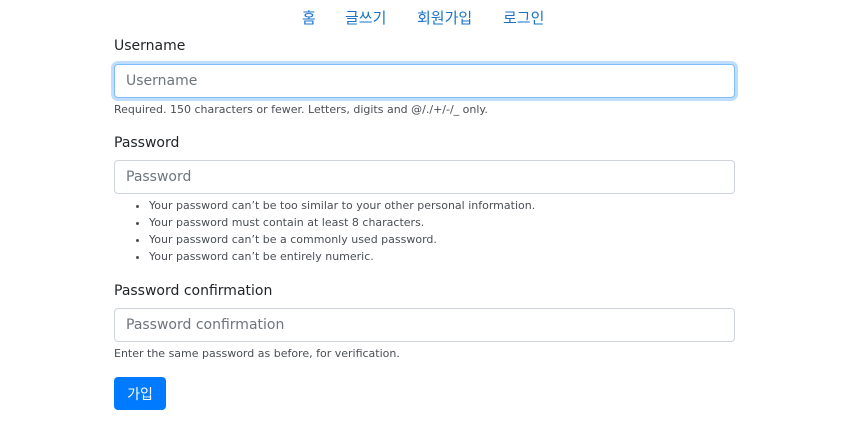 The height and width of the screenshot is (435, 845). Describe the element at coordinates (193, 291) in the screenshot. I see `password-confirmation-label: Password confirmation` at that location.